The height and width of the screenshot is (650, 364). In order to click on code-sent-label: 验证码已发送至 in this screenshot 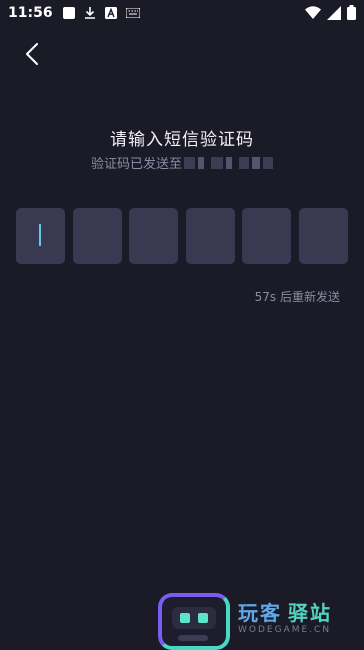, I will do `click(136, 164)`.